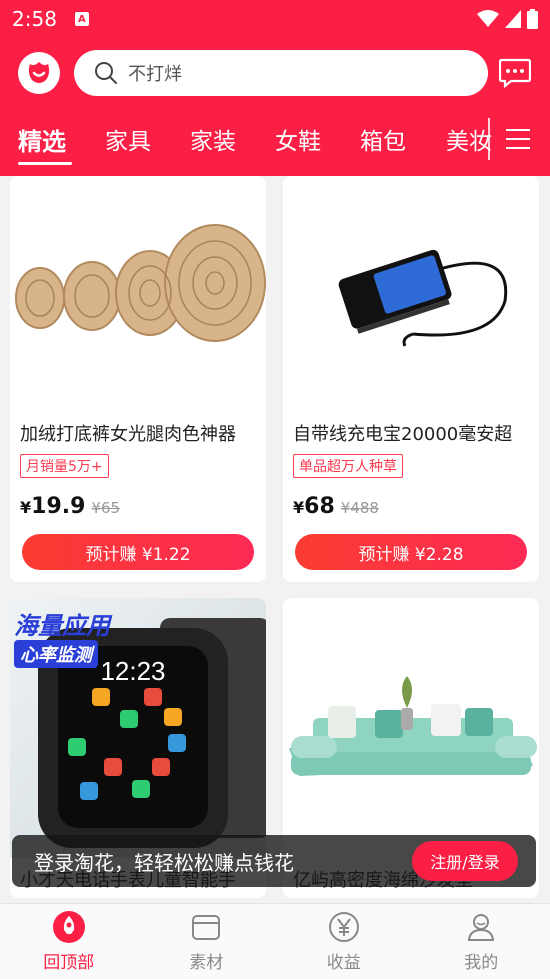  I want to click on message-icon, so click(515, 73).